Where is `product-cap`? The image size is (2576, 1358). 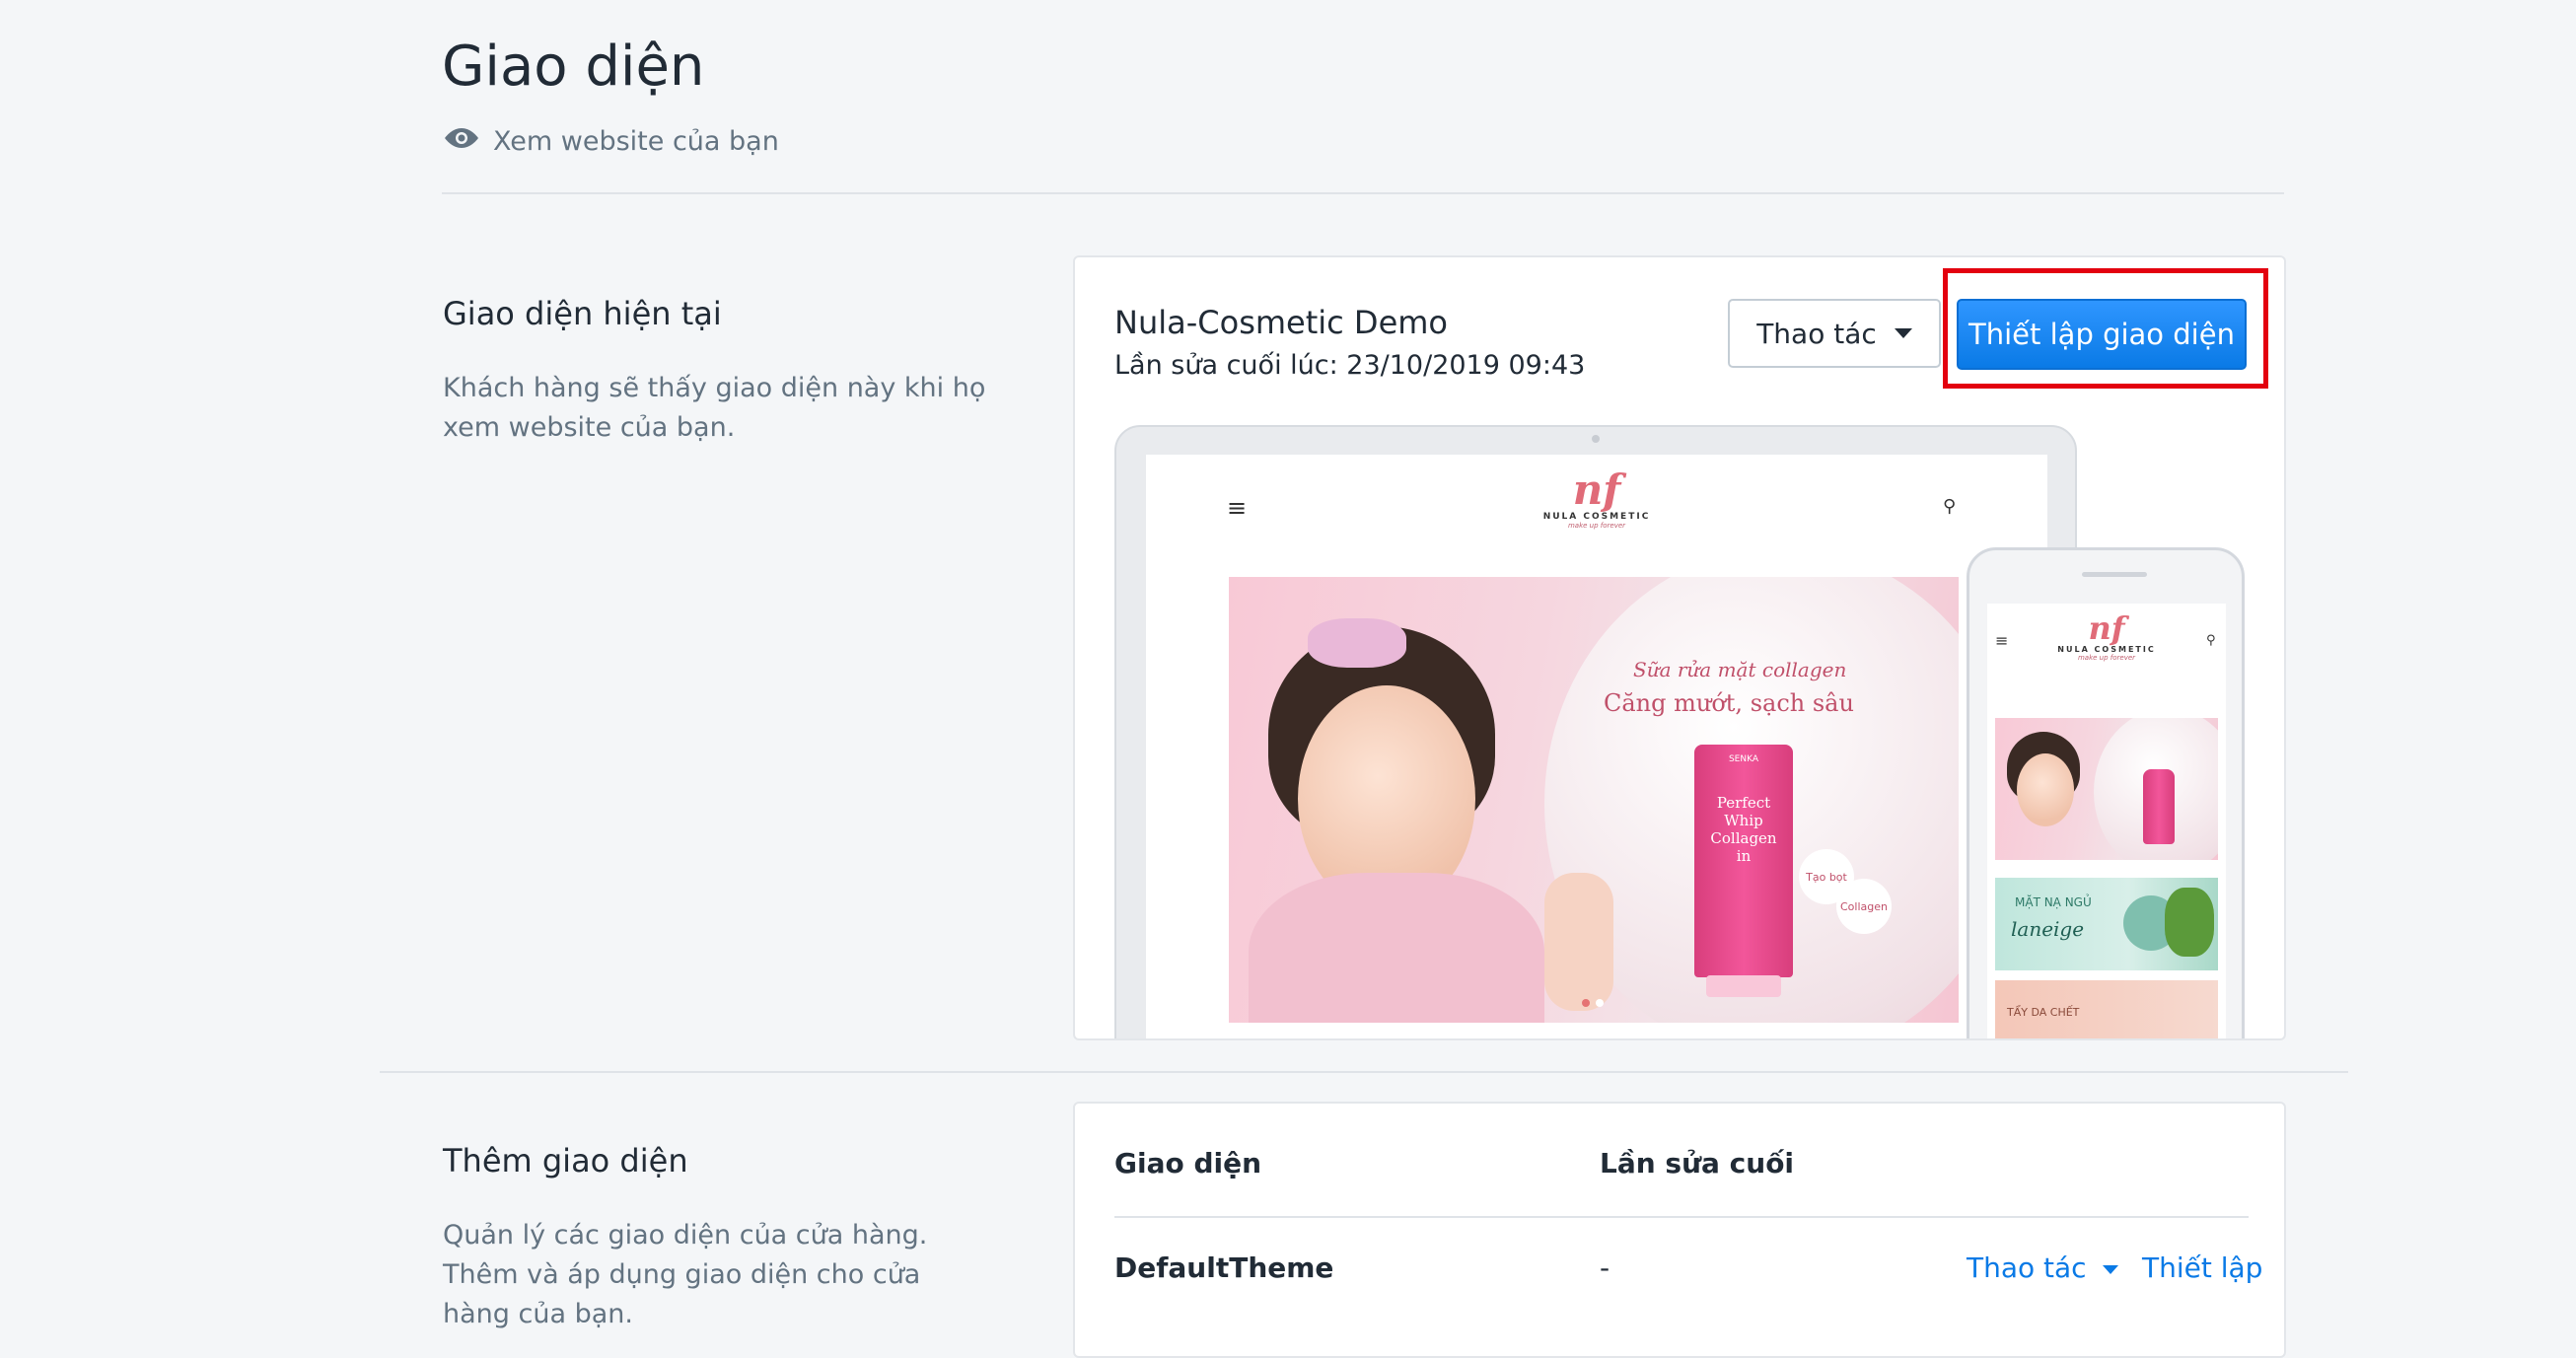
product-cap is located at coordinates (1743, 986).